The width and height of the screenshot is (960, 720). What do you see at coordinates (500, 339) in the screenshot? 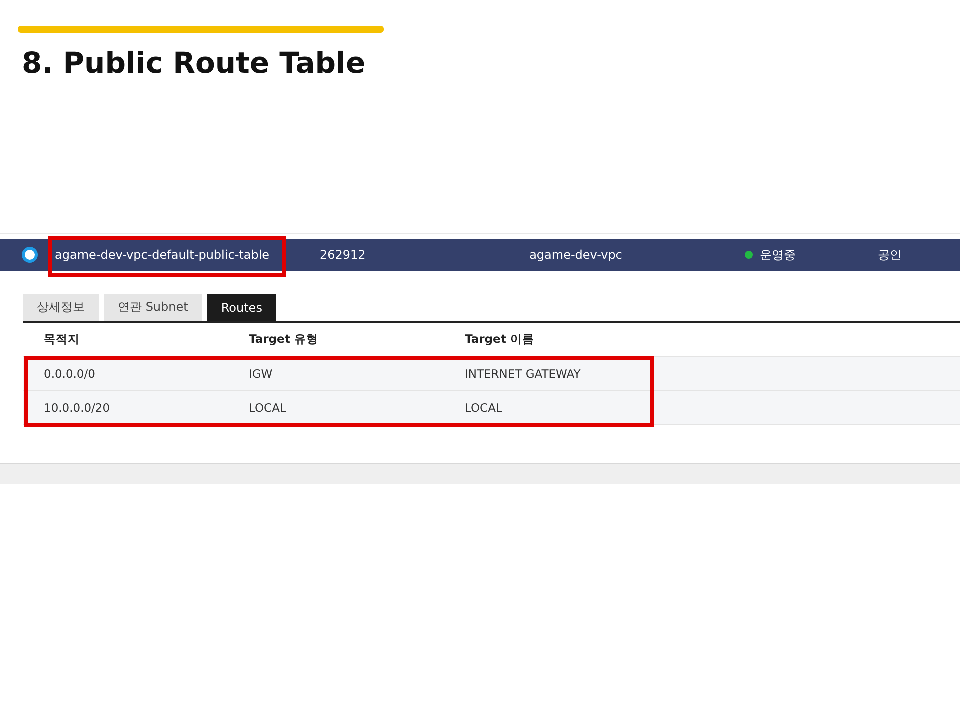
I see `column-header: Target 이름` at bounding box center [500, 339].